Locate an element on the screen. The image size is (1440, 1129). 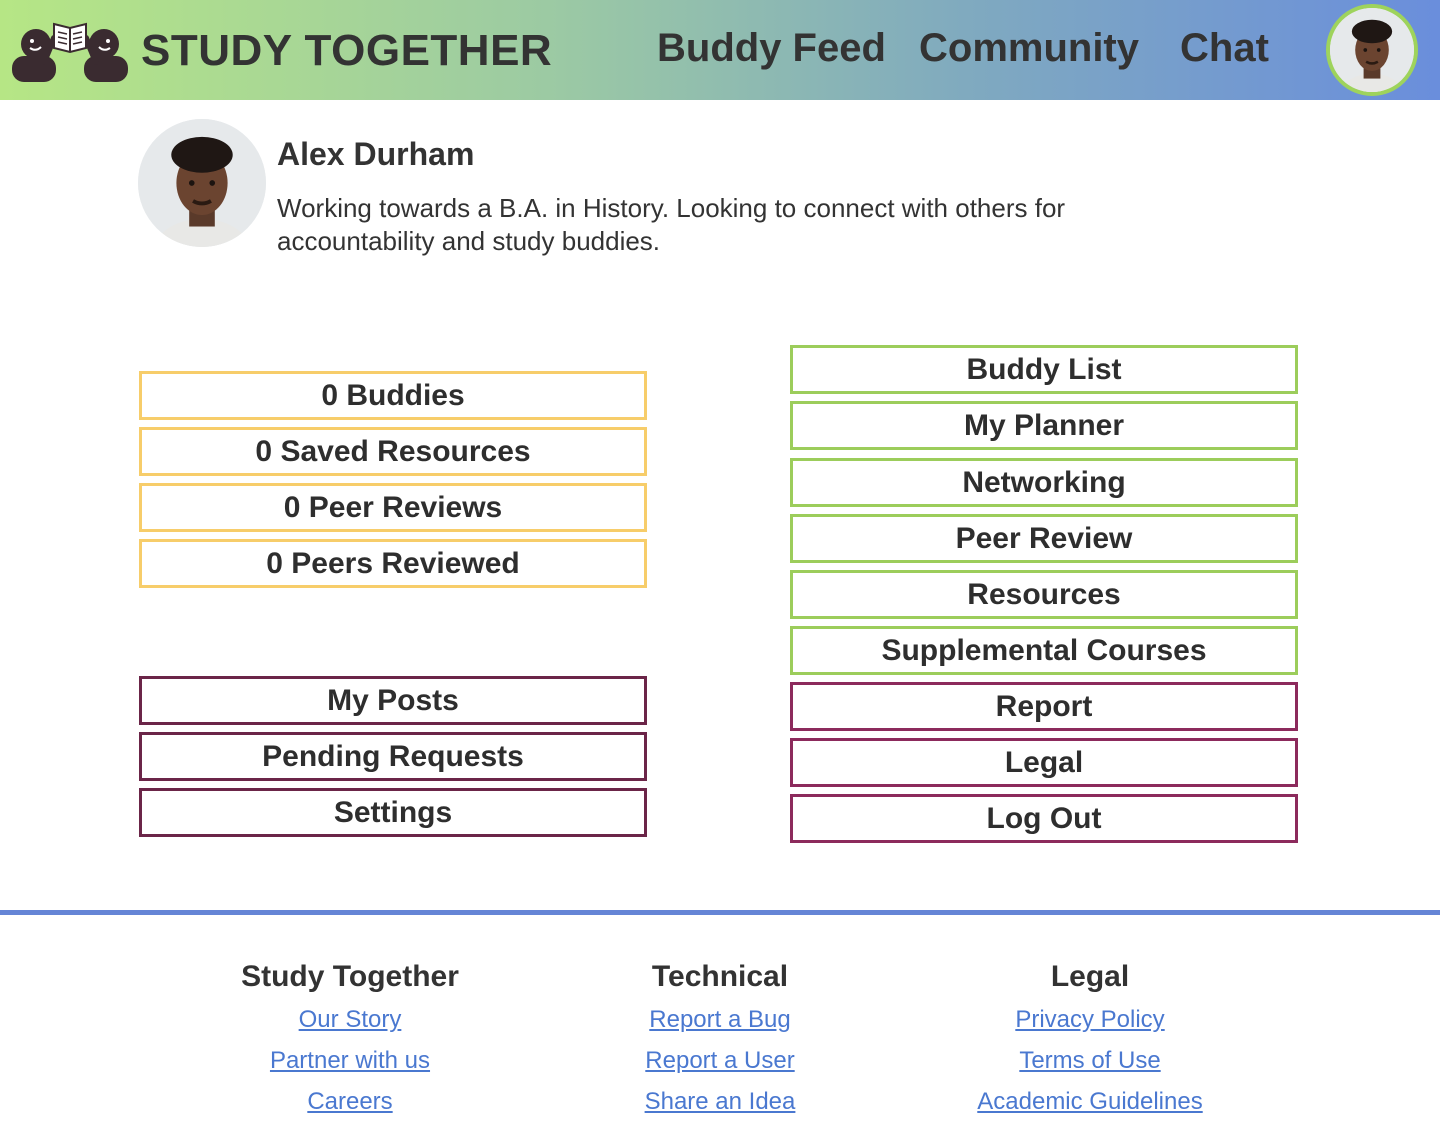
footer-heading: Legal is located at coordinates (1090, 976).